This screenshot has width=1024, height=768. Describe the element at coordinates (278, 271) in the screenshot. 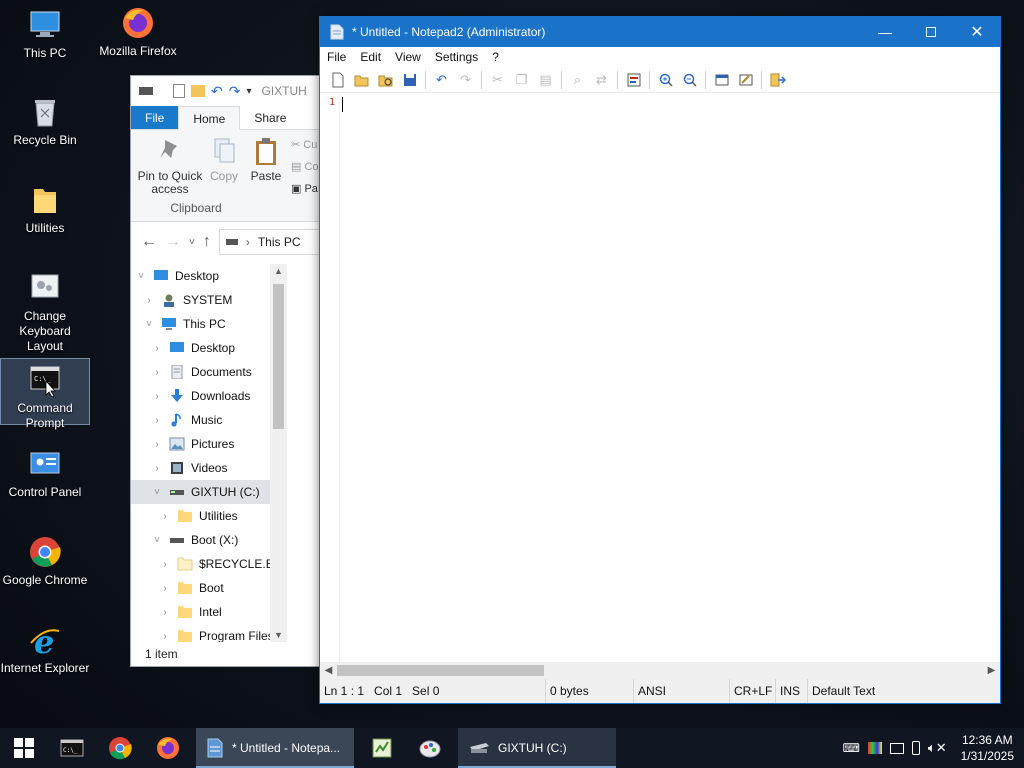

I see `scroll-up-icon: ▲` at that location.